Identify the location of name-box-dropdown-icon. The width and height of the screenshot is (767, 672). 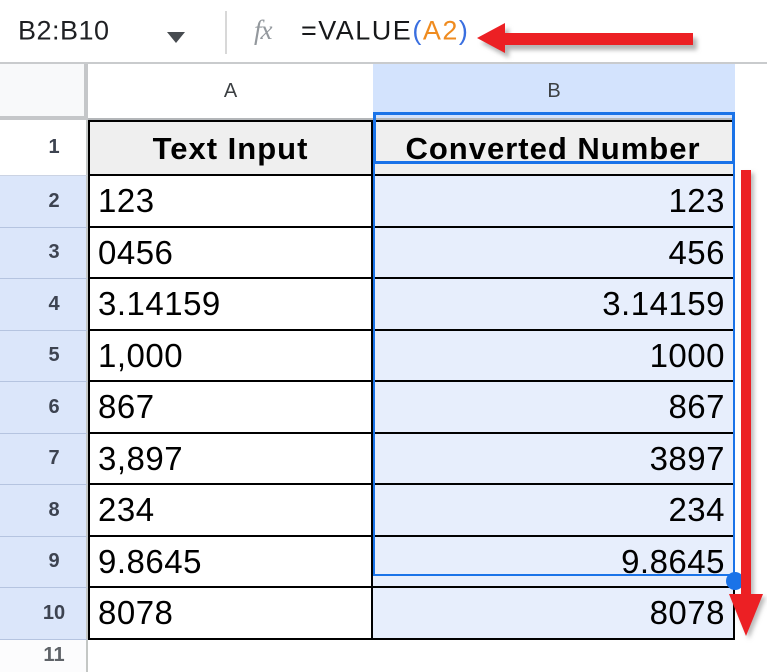
(176, 37).